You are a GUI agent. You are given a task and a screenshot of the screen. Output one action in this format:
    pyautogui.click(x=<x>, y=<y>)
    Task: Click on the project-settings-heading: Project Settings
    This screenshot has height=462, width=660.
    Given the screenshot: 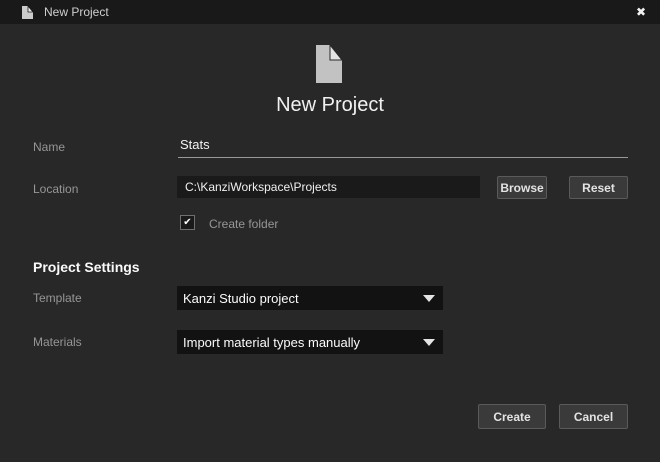 What is the action you would take?
    pyautogui.click(x=86, y=267)
    